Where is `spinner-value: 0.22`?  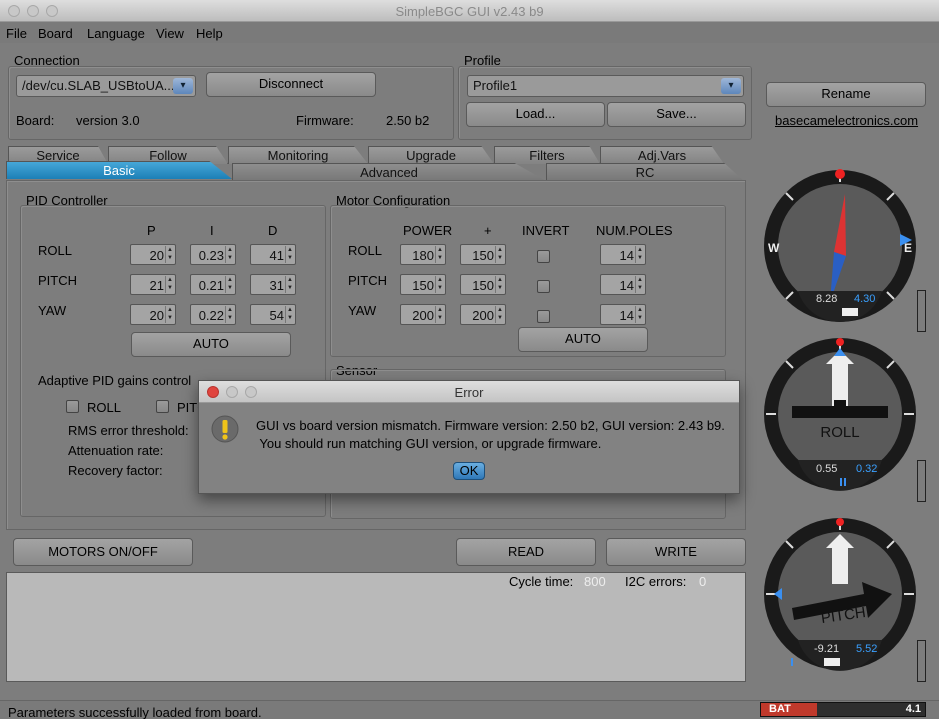 spinner-value: 0.22 is located at coordinates (211, 315).